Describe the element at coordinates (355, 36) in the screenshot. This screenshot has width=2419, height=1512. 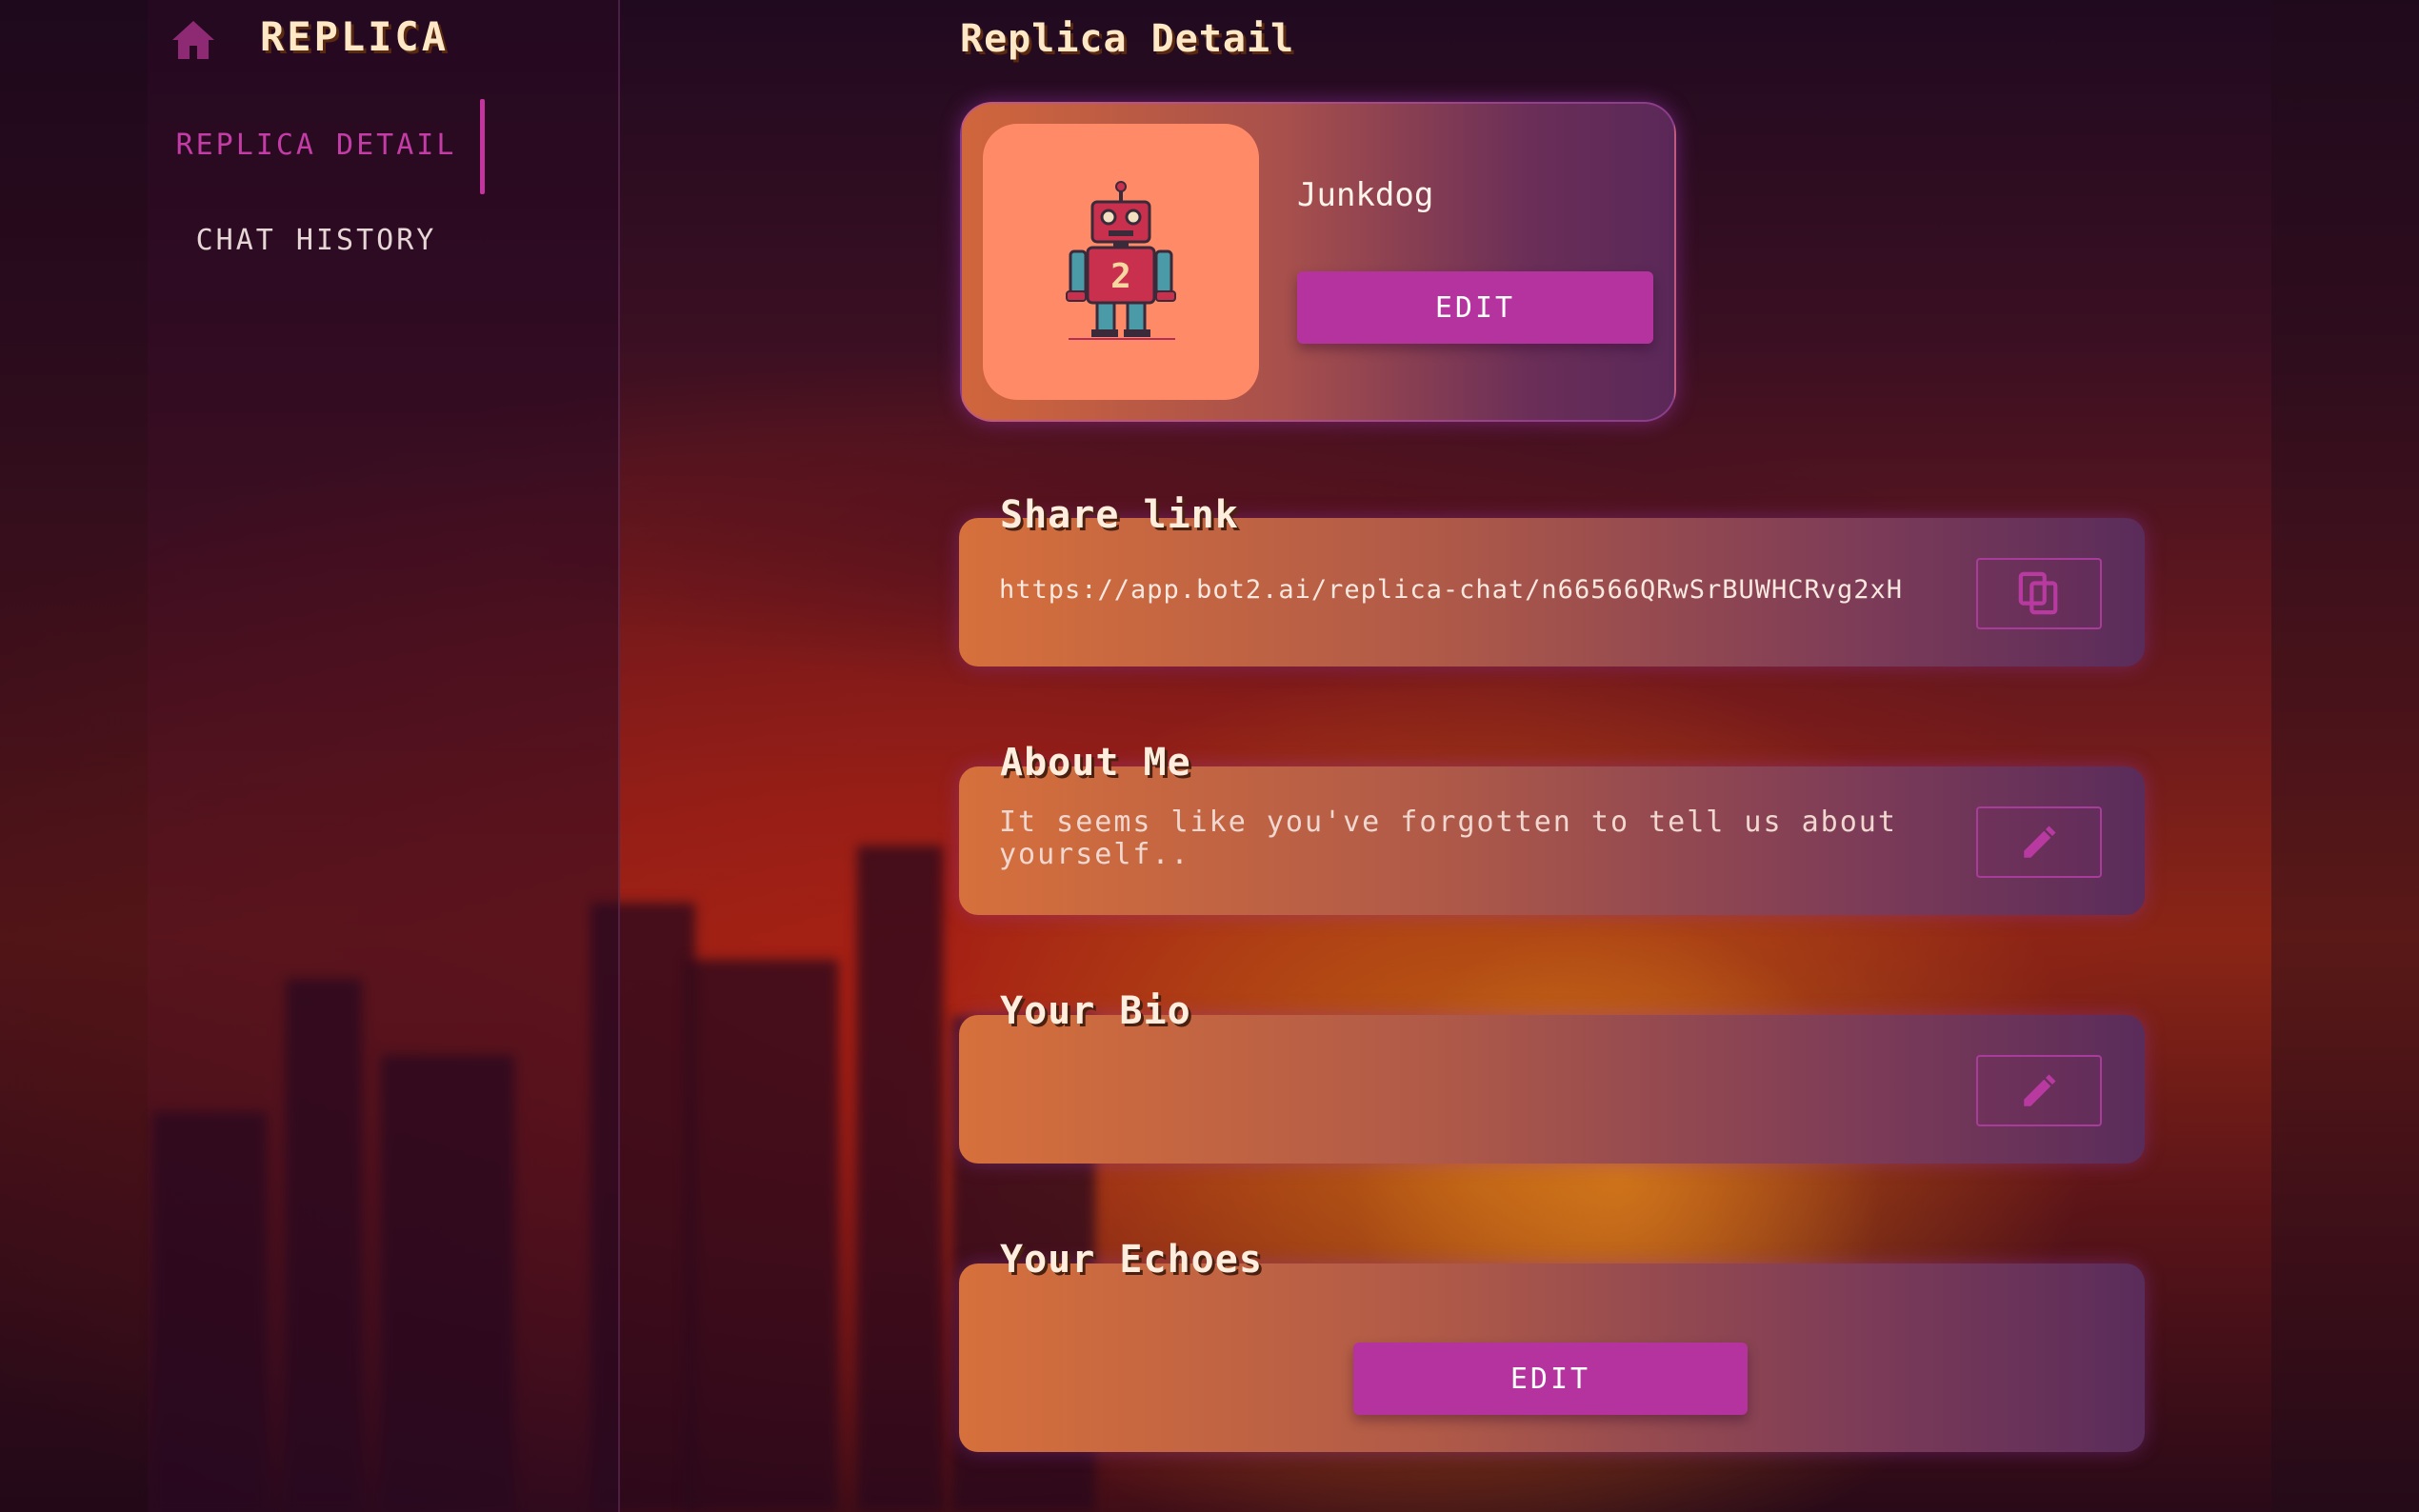
I see `brand-title: REPLICA` at that location.